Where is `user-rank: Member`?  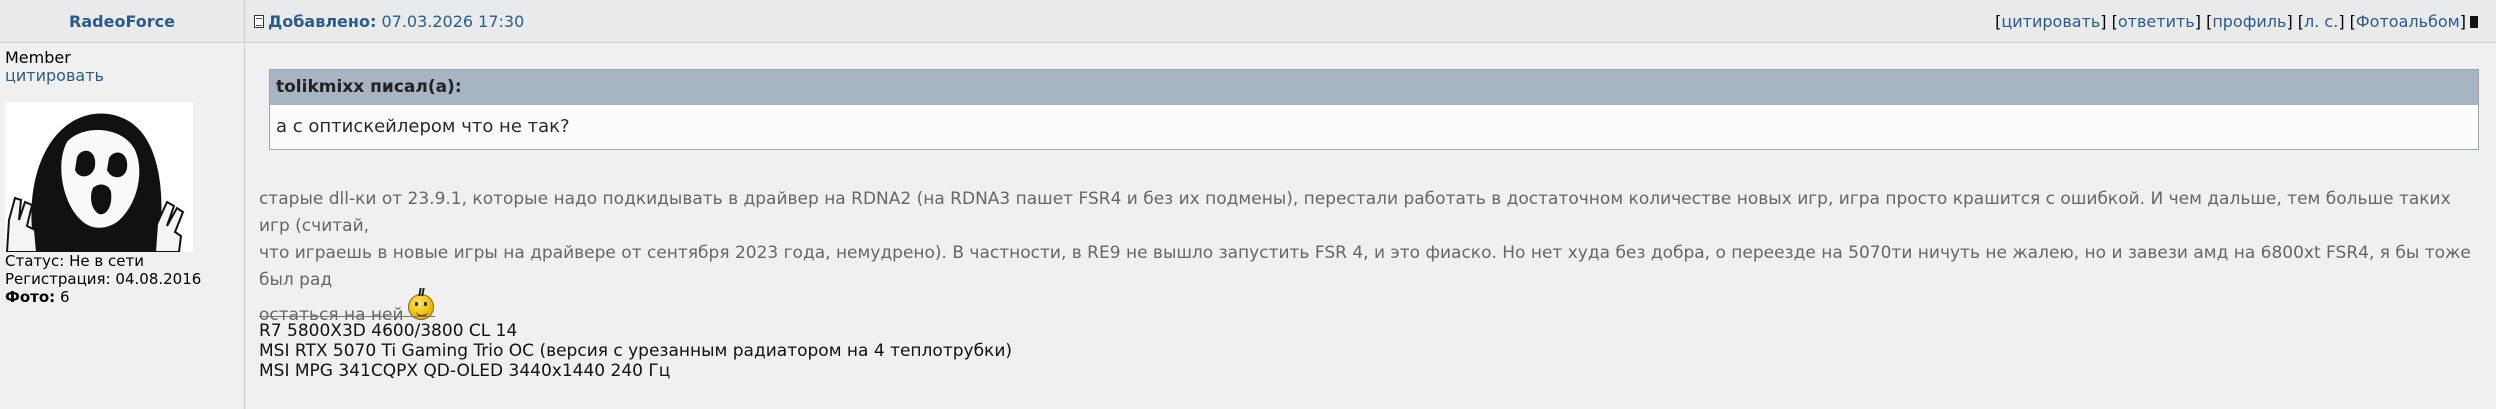
user-rank: Member is located at coordinates (38, 57).